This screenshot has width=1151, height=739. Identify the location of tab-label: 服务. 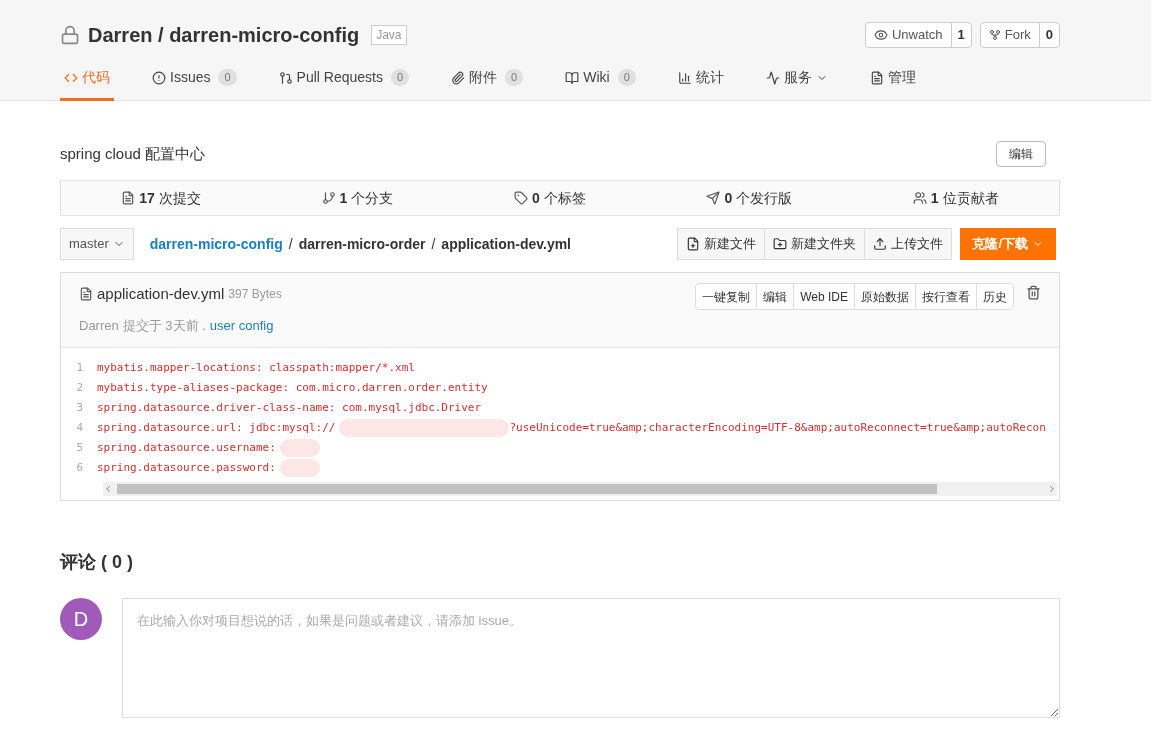
(797, 77).